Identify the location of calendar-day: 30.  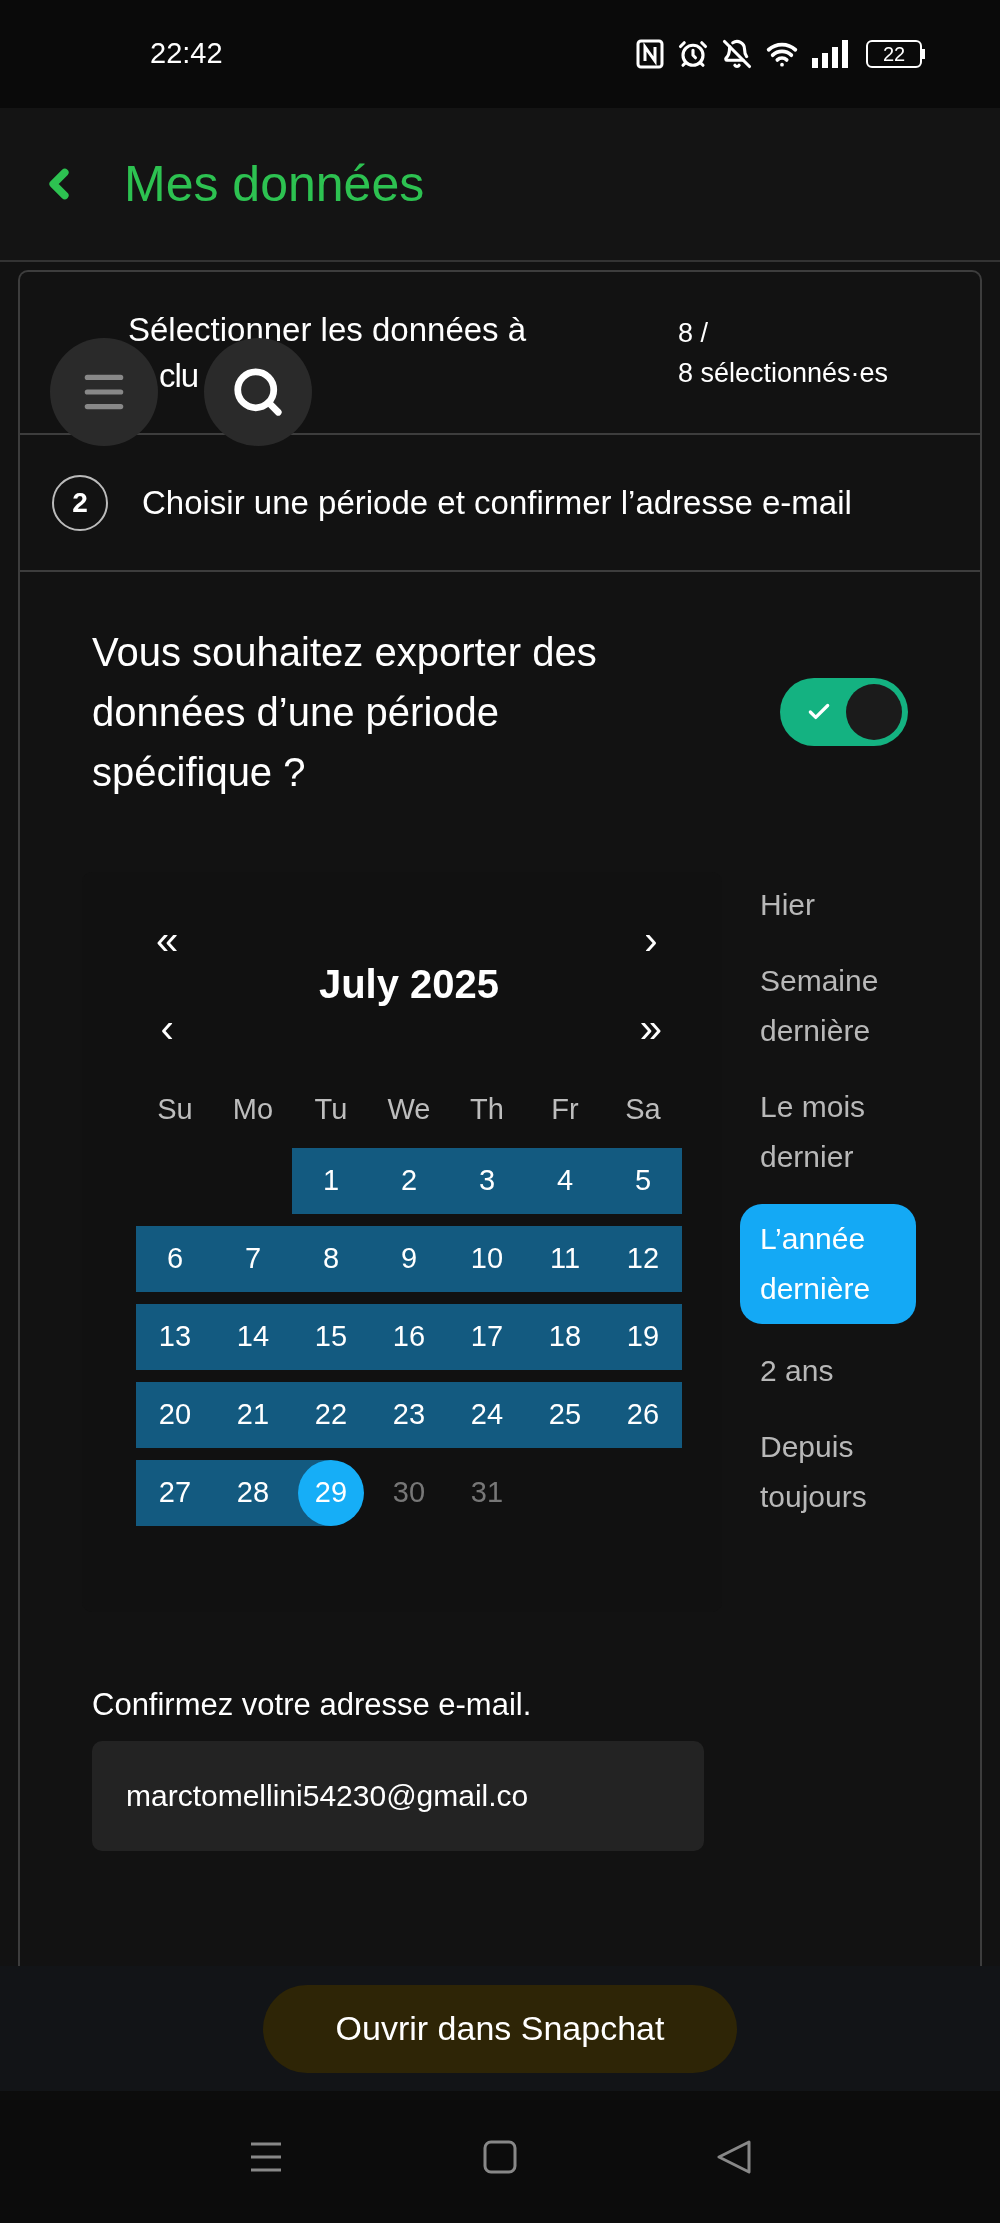
(409, 1492).